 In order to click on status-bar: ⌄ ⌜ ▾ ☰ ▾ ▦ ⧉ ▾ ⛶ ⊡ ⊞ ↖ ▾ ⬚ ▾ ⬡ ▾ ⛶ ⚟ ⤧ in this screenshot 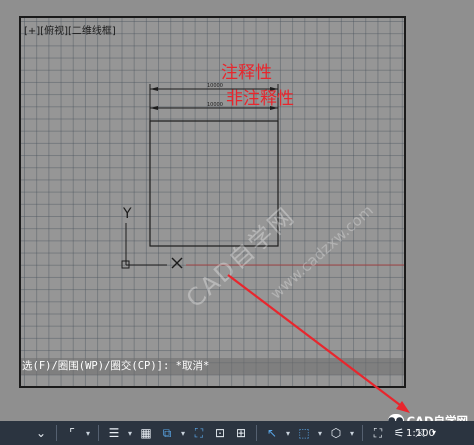, I will do `click(237, 433)`.